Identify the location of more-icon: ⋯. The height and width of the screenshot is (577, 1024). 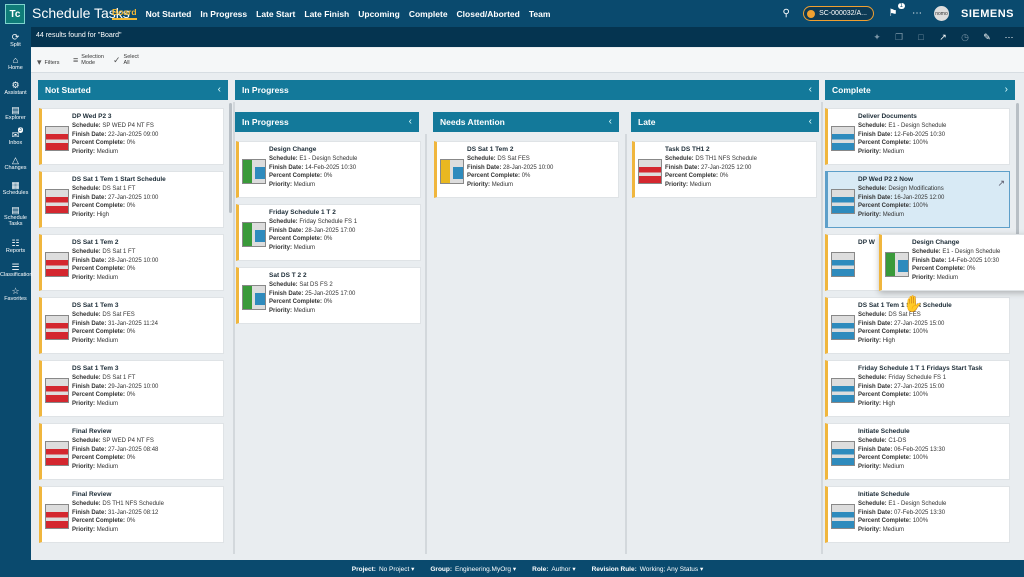
(917, 14).